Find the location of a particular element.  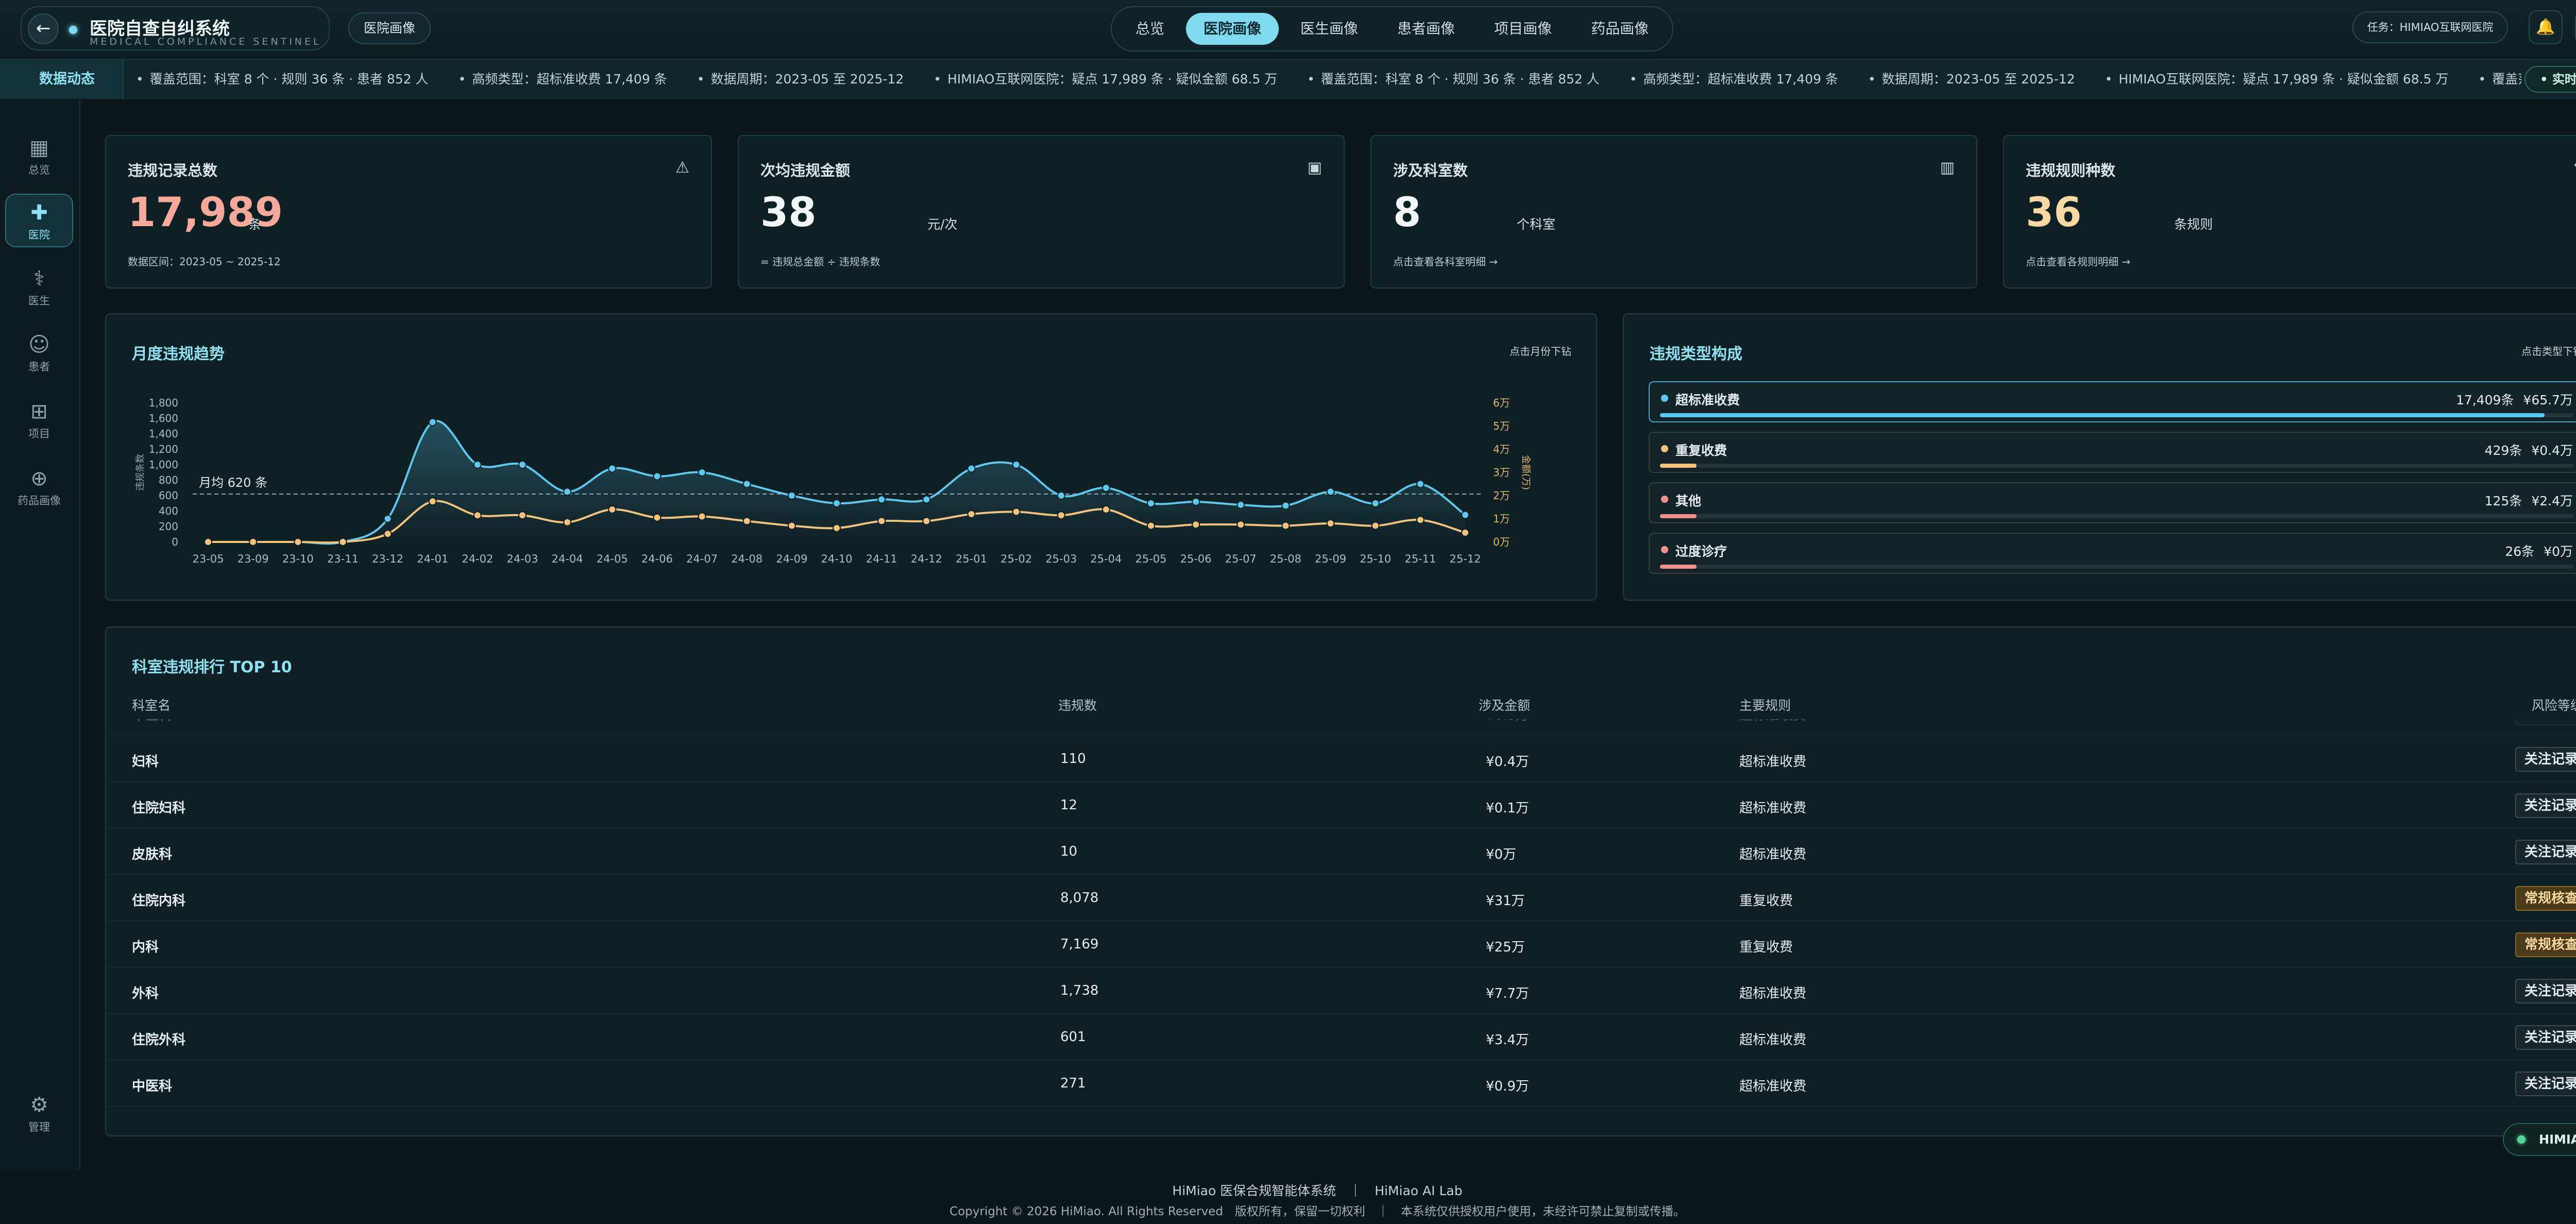

back-arrow-icon: ← is located at coordinates (43, 28).